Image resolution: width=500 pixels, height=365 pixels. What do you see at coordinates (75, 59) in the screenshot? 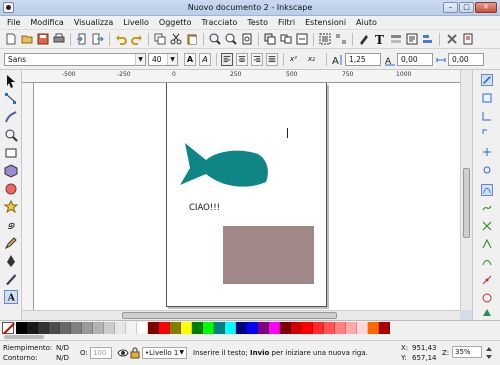
I see `font-family-select: Sans ▼` at bounding box center [75, 59].